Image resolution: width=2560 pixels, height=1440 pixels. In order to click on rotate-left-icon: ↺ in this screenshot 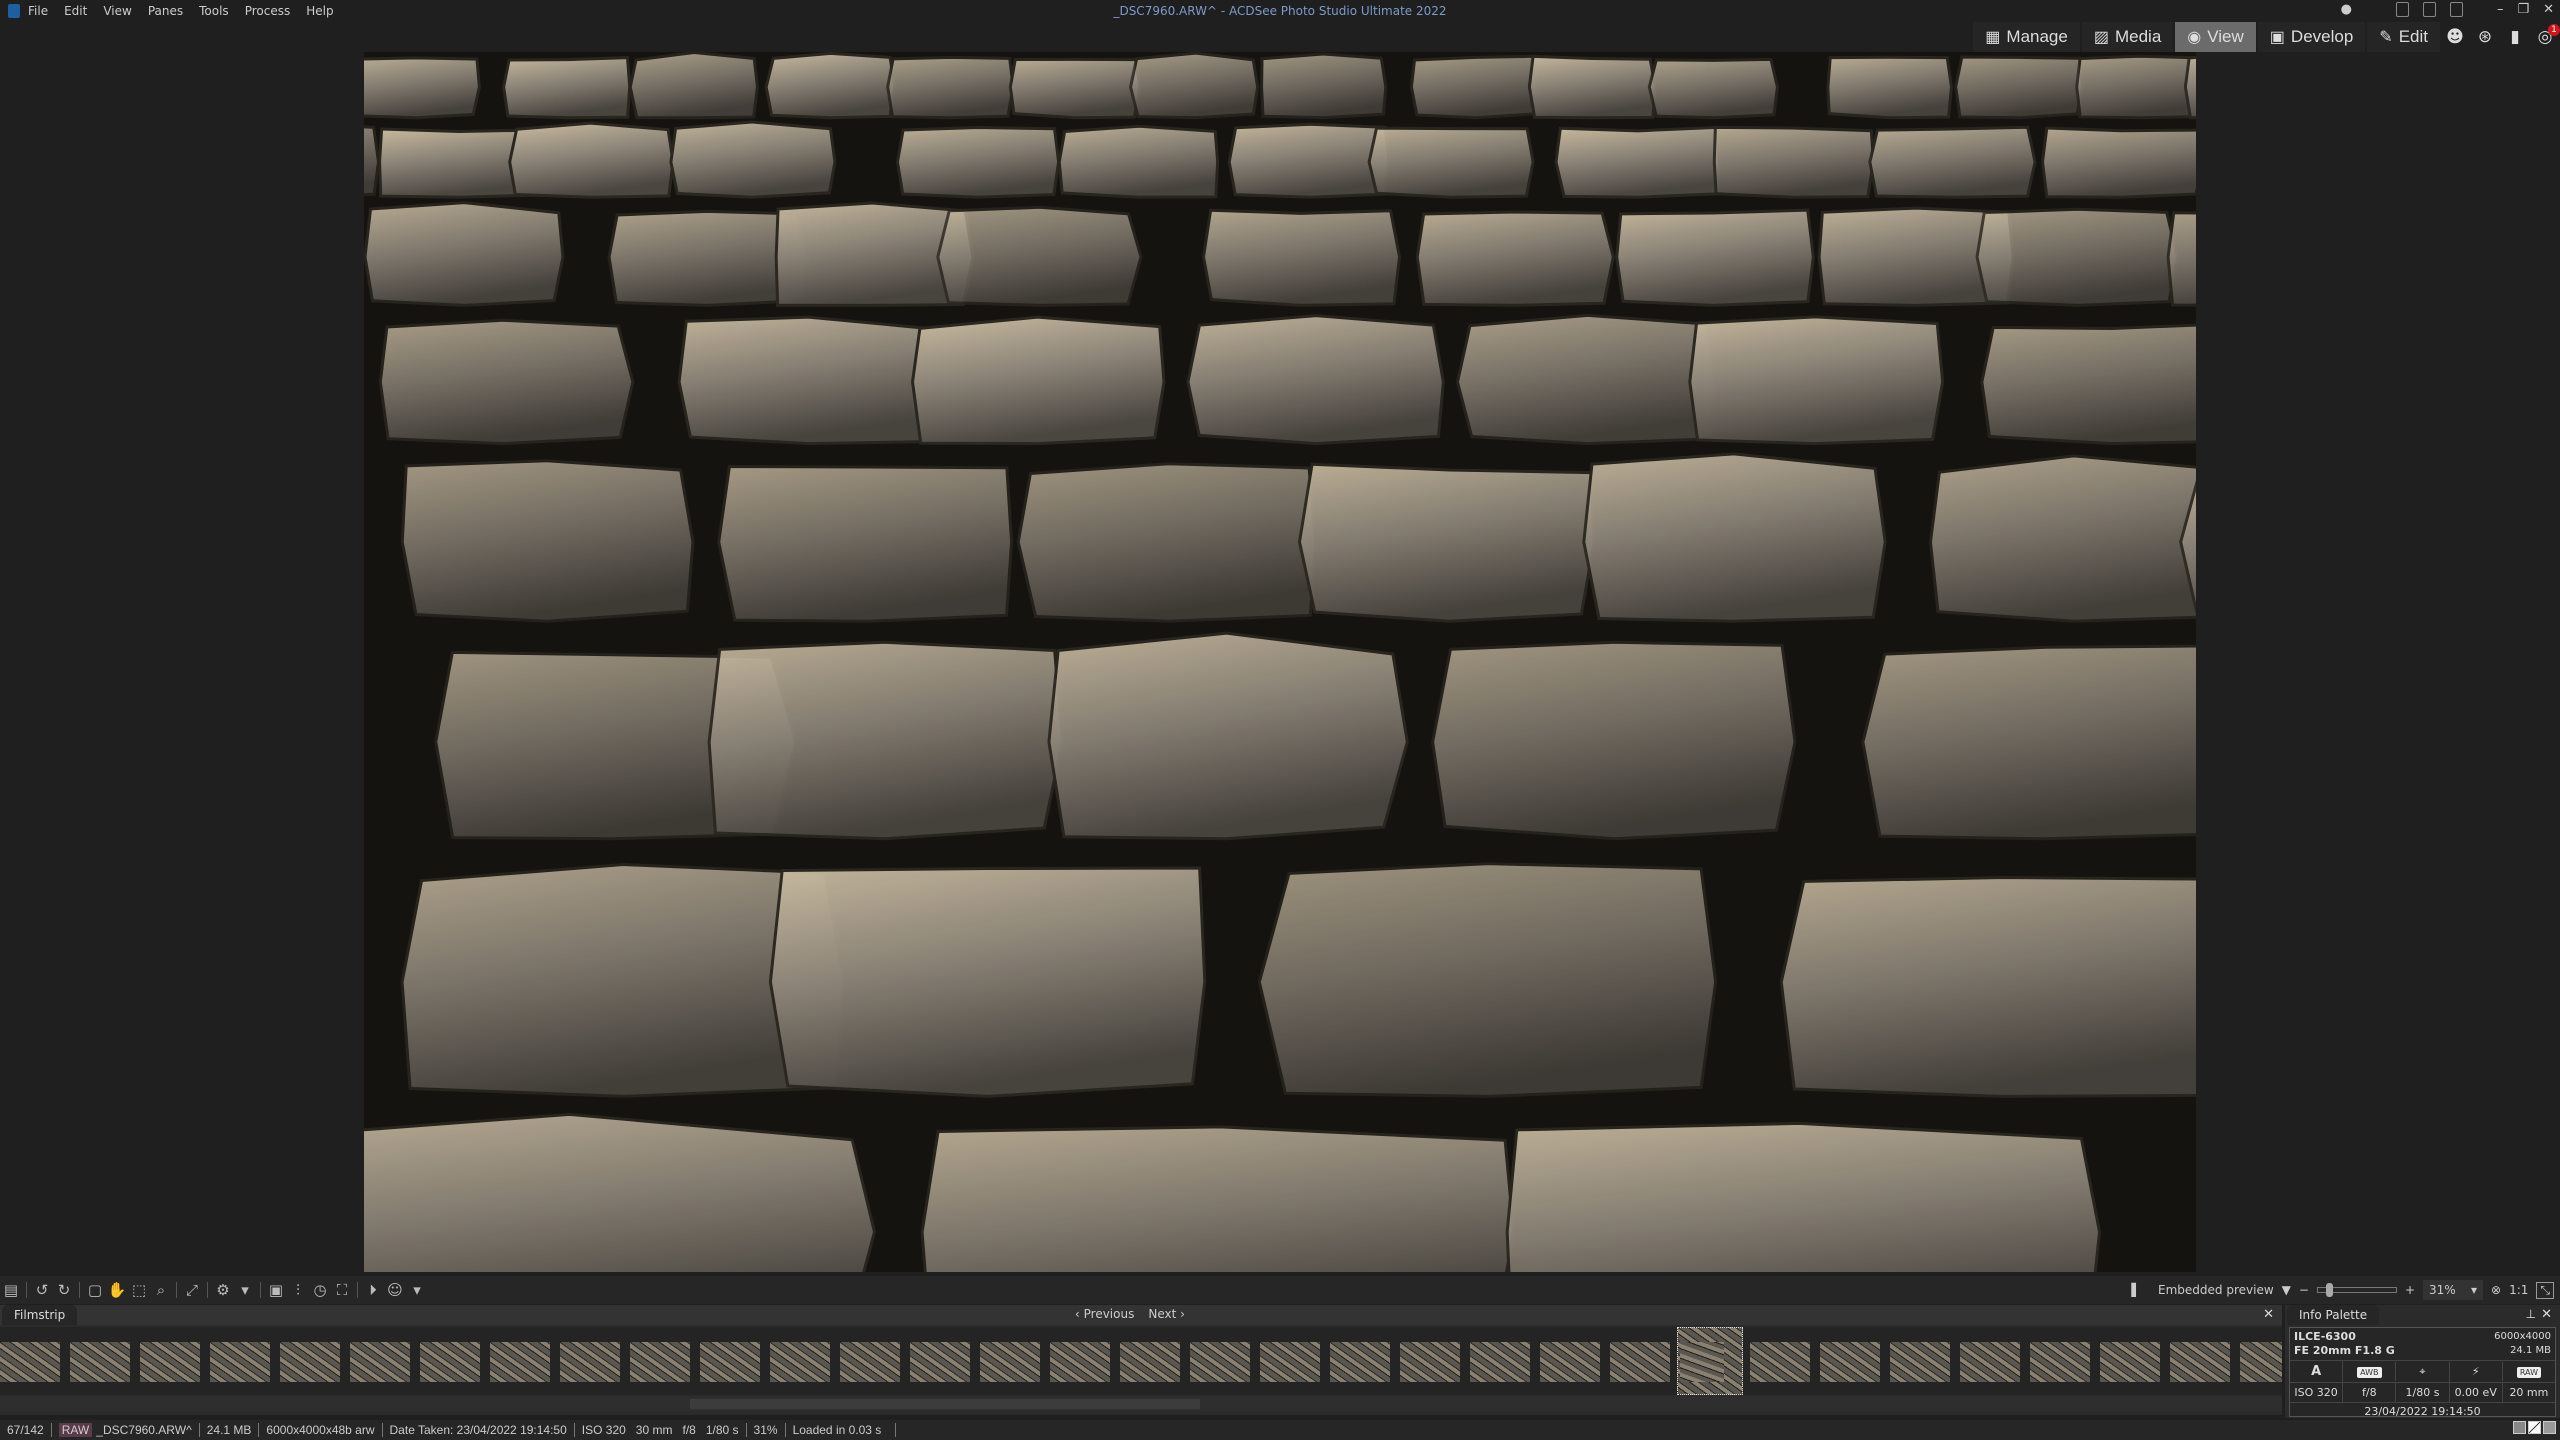, I will do `click(42, 1290)`.